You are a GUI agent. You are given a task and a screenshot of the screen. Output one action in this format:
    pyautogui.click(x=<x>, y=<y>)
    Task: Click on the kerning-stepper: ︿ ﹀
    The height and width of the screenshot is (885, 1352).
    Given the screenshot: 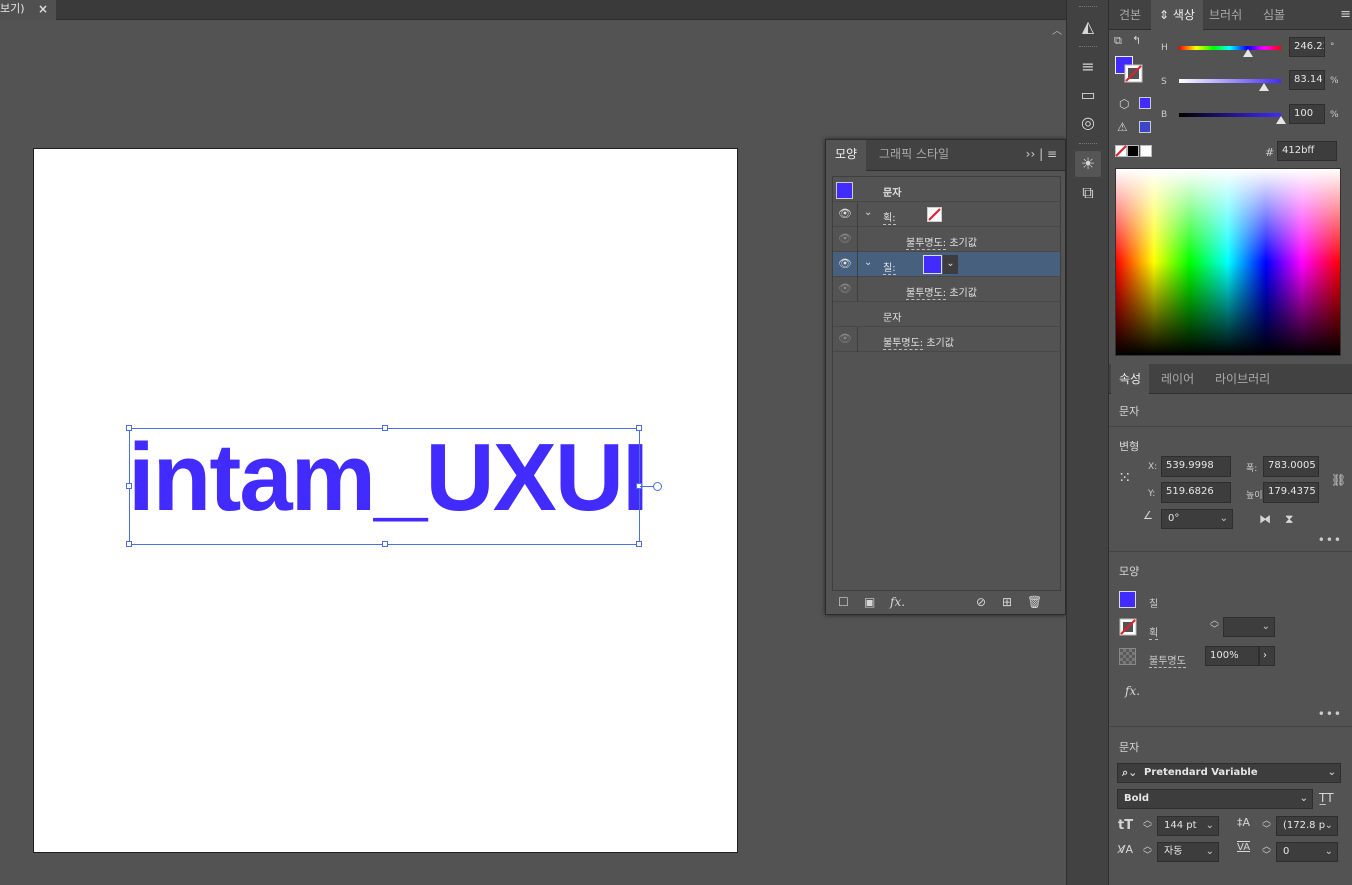 What is the action you would take?
    pyautogui.click(x=1147, y=852)
    